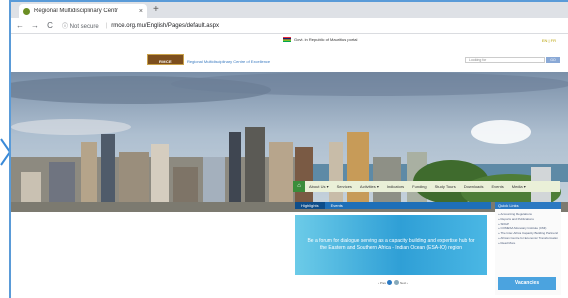 The height and width of the screenshot is (298, 568). Describe the element at coordinates (76, 11) in the screenshot. I see `tab-title: Regional Multidisciplinary Centr` at that location.